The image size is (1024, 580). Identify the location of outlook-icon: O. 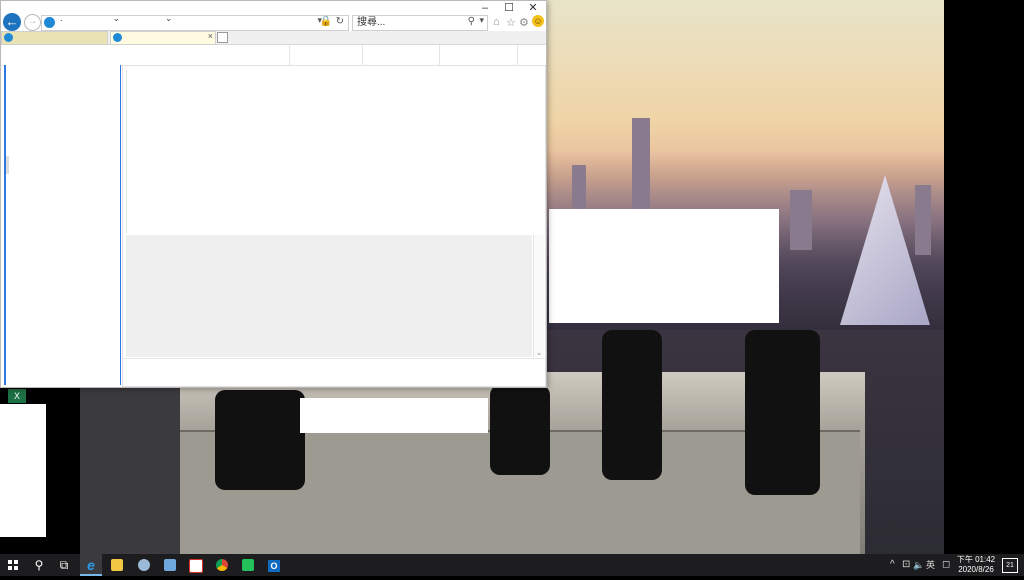
(274, 566).